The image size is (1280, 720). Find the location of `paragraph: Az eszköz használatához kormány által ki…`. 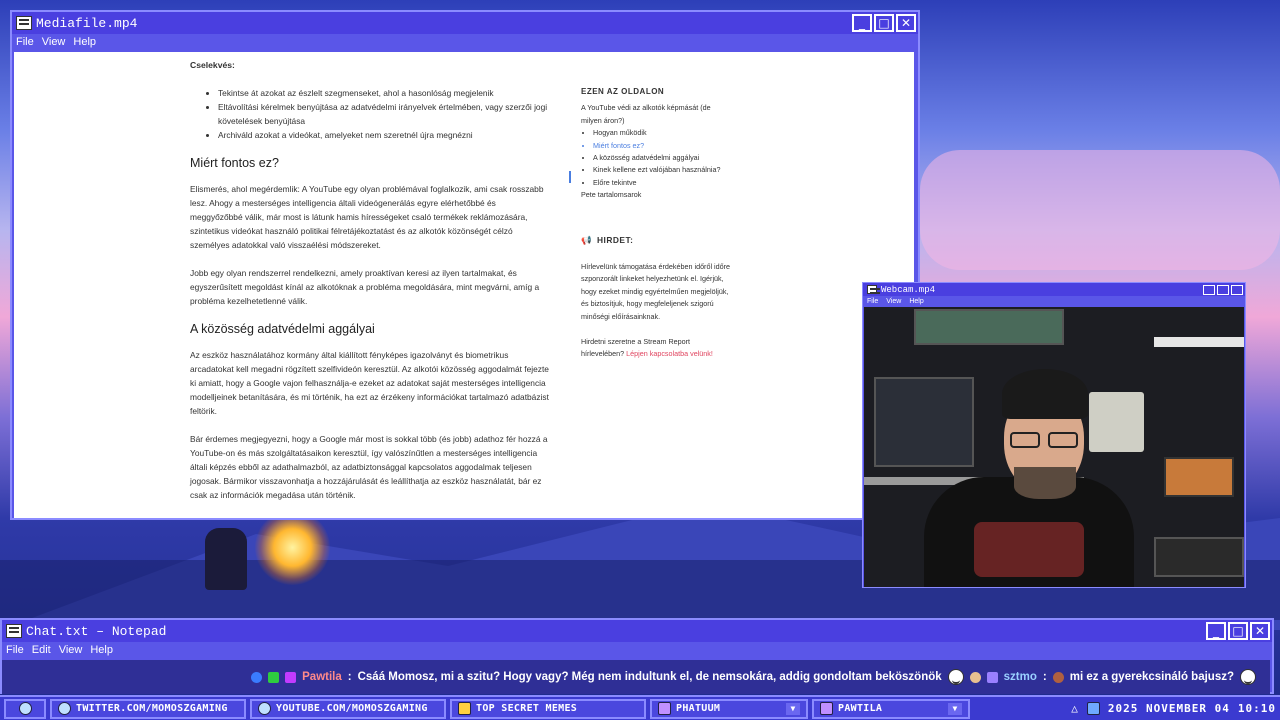

paragraph: Az eszköz használatához kormány által ki… is located at coordinates (369, 383).